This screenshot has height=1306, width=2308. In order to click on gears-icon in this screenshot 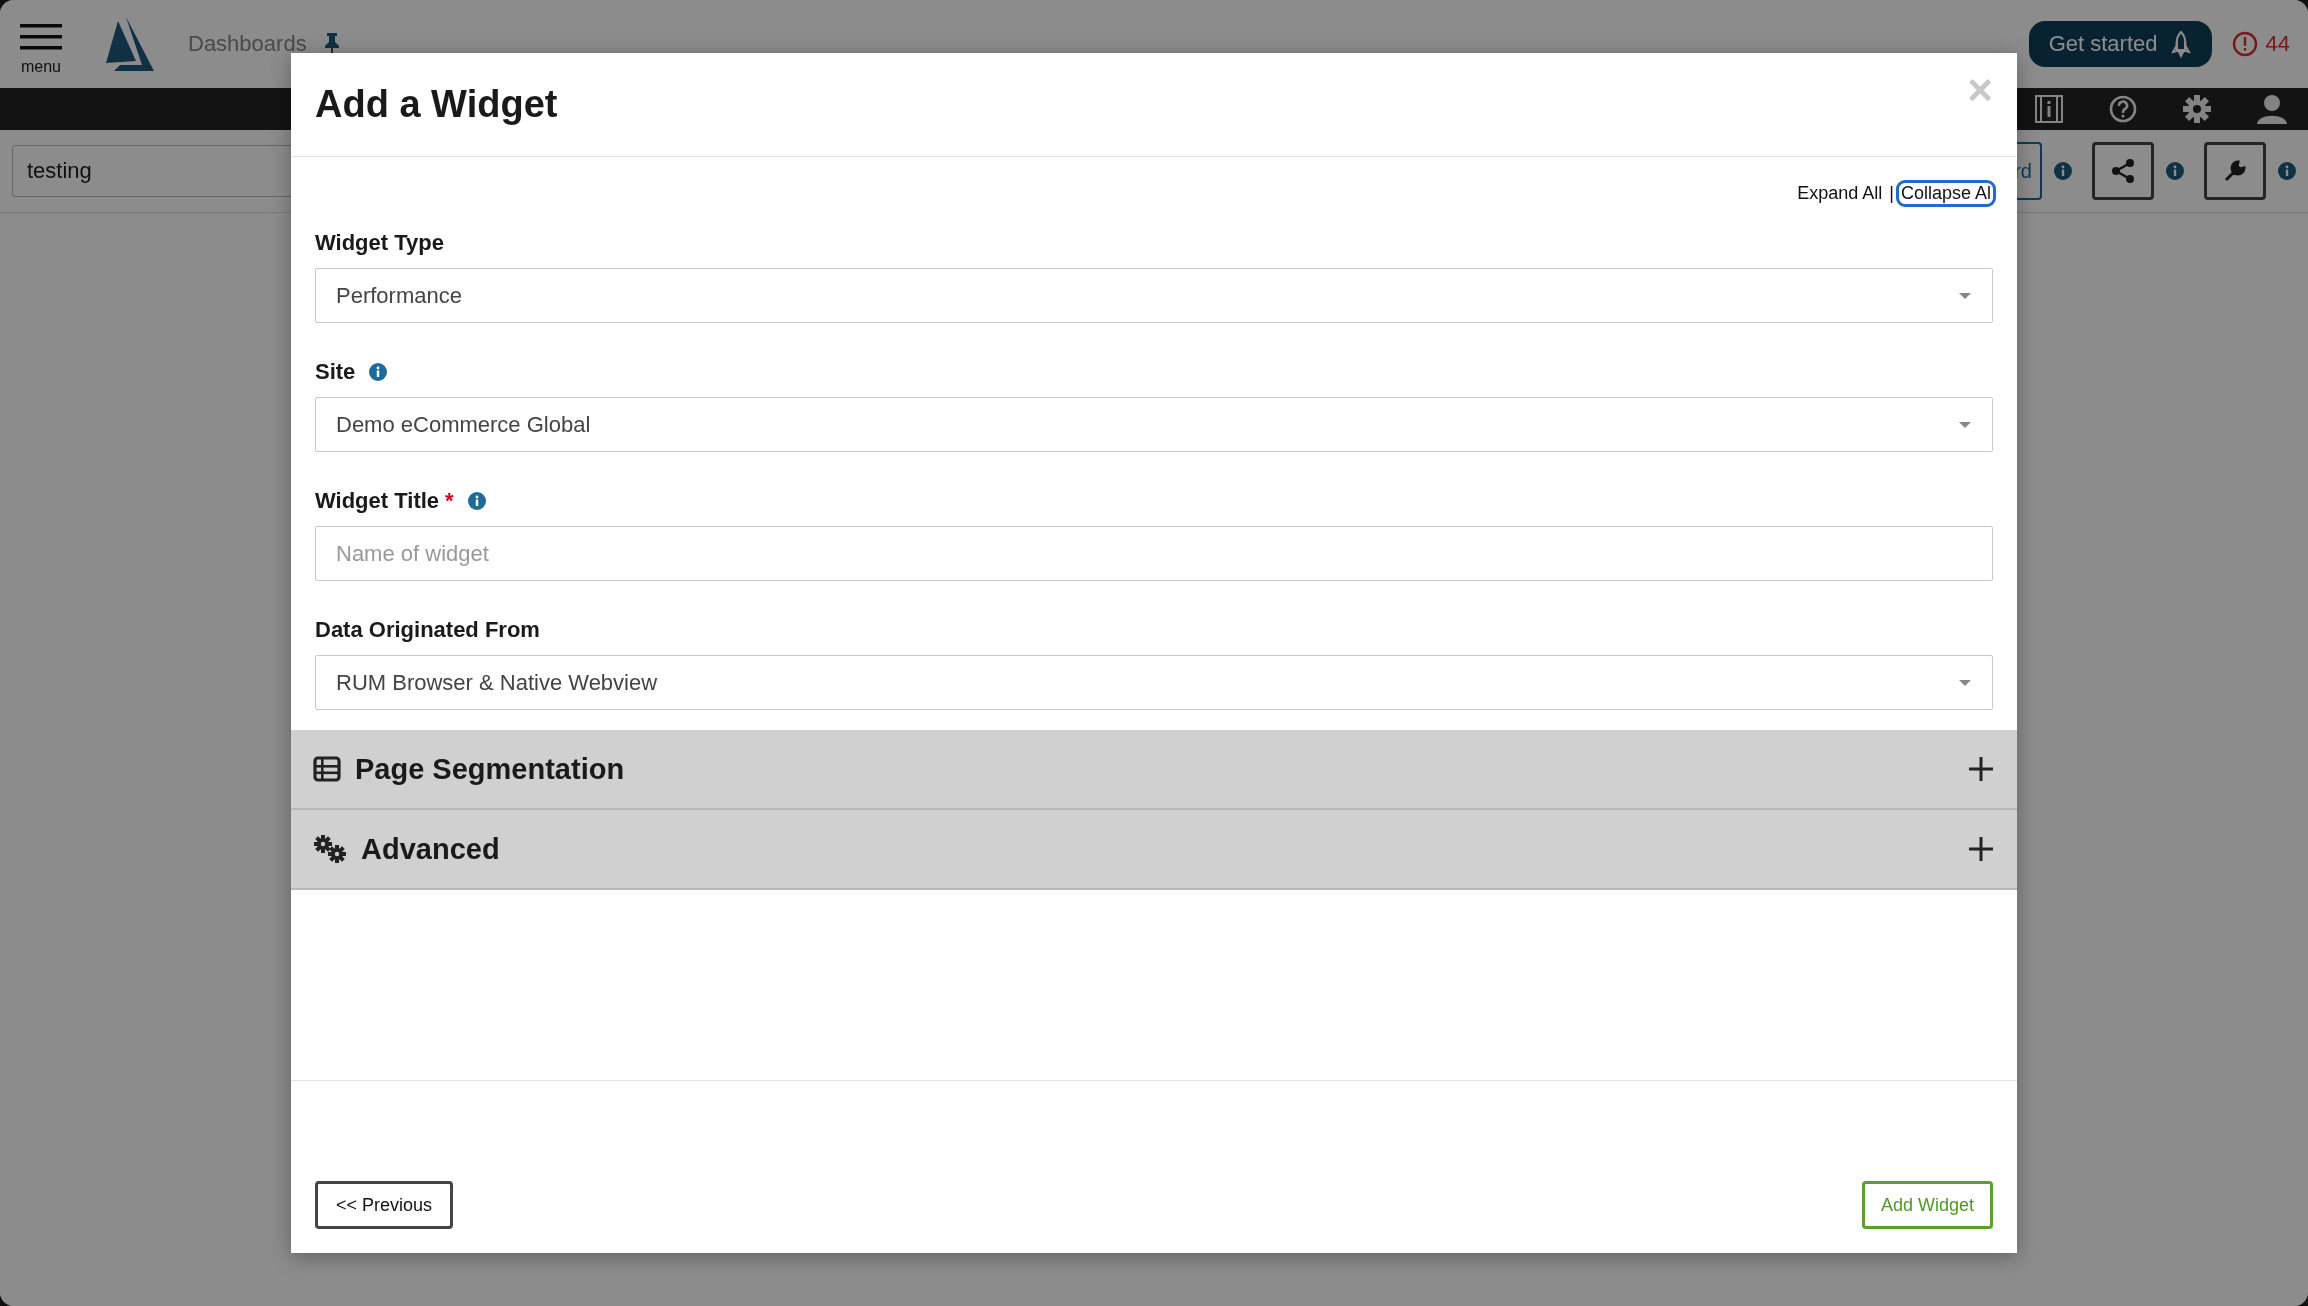, I will do `click(330, 849)`.